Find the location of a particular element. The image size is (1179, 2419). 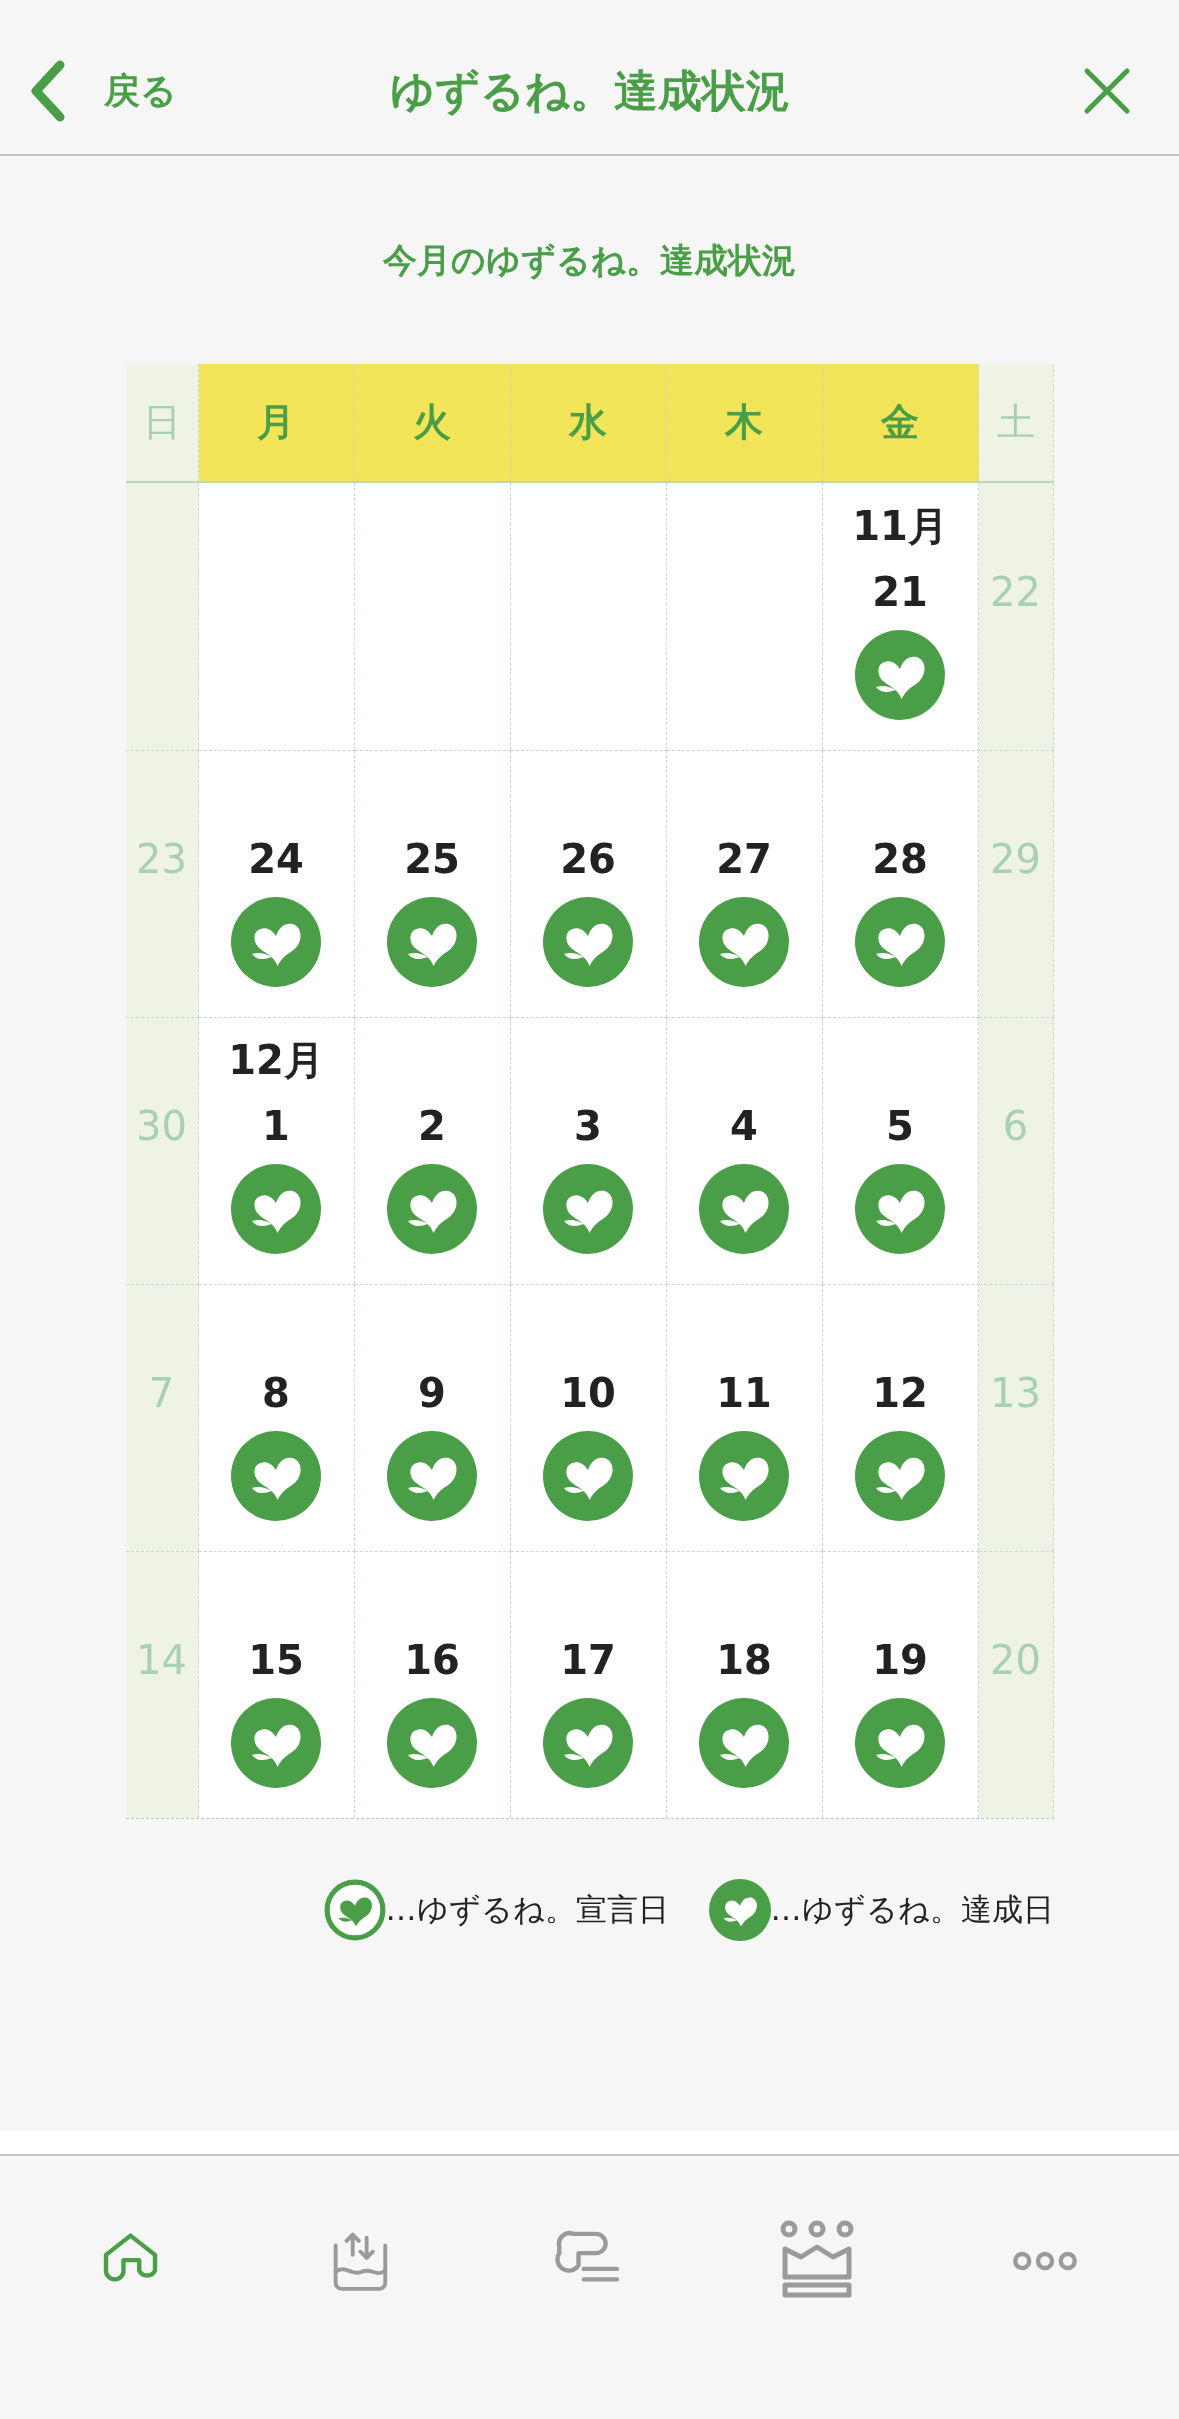

day-number: 19 is located at coordinates (900, 1660).